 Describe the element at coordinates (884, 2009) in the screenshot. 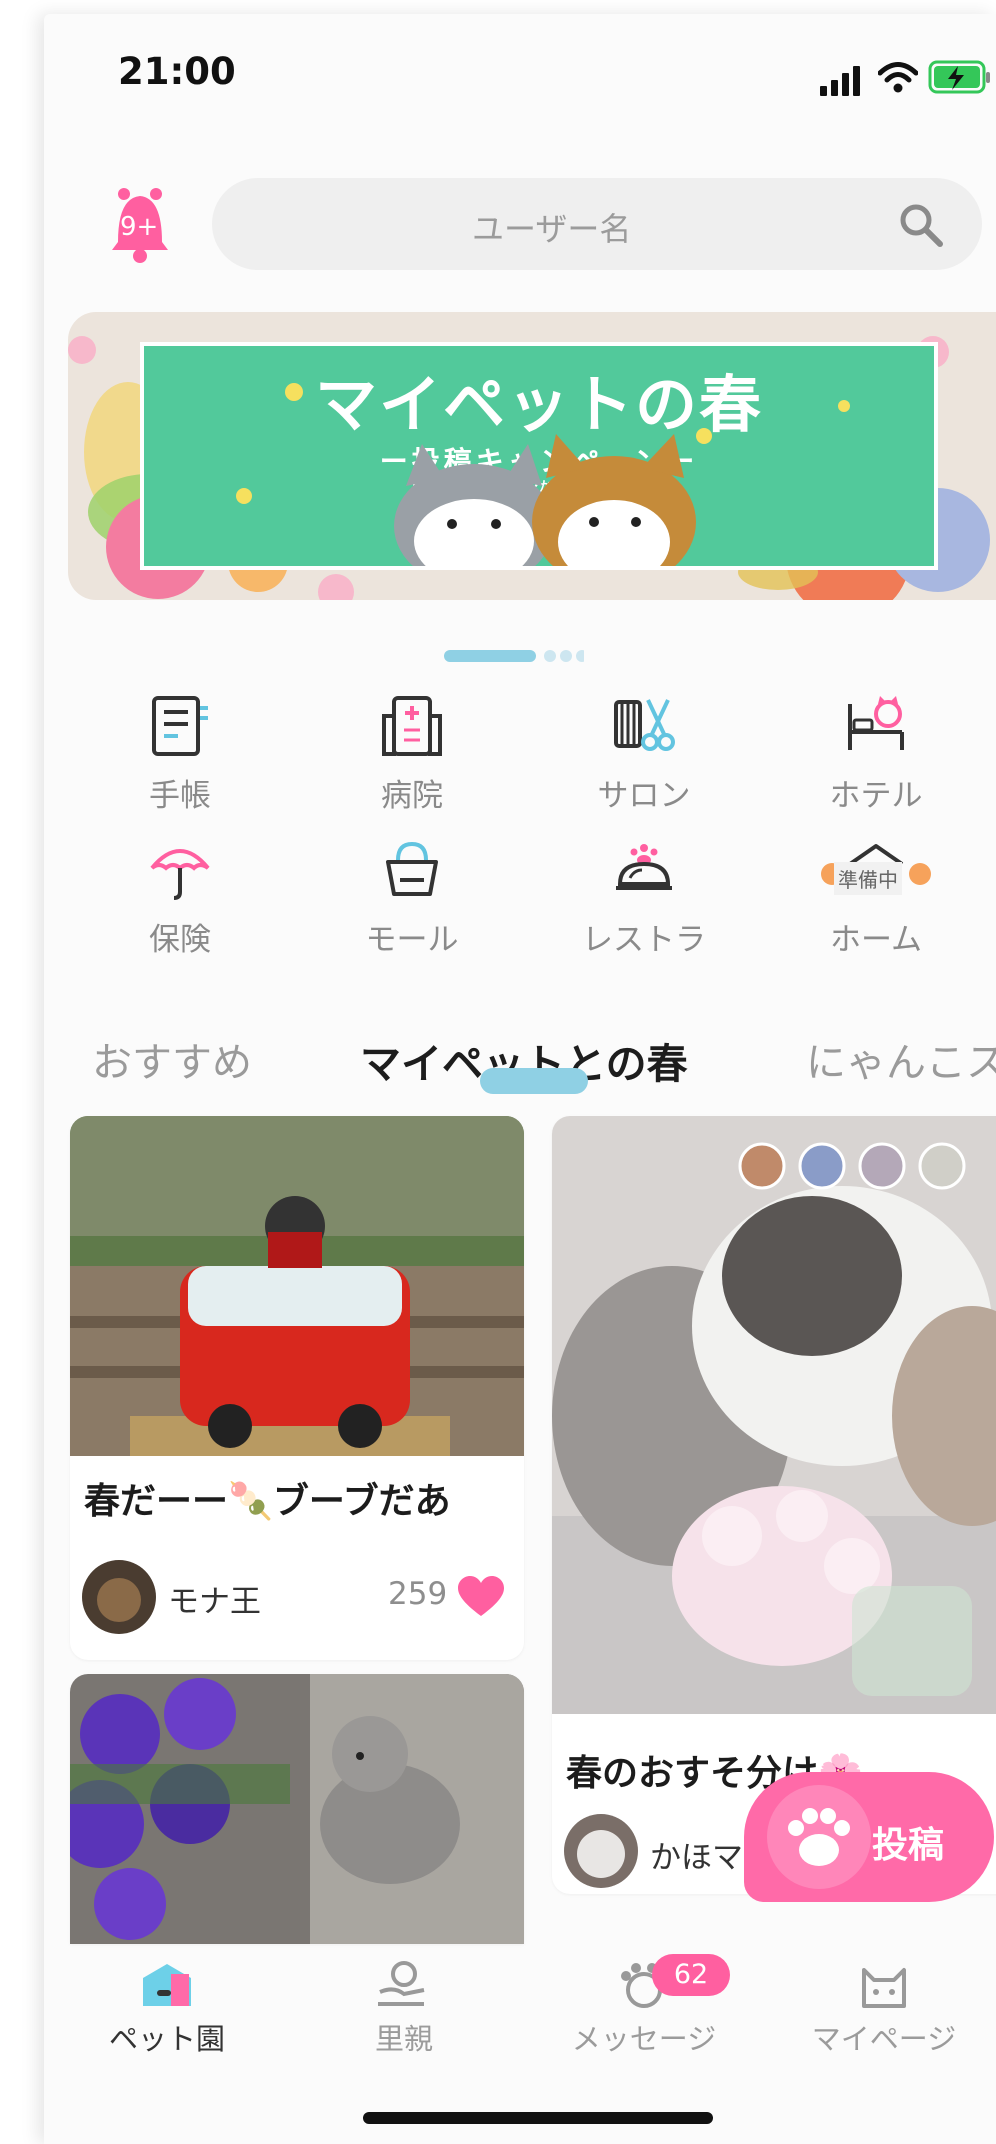

I see `nav-mypage: マイページ` at that location.